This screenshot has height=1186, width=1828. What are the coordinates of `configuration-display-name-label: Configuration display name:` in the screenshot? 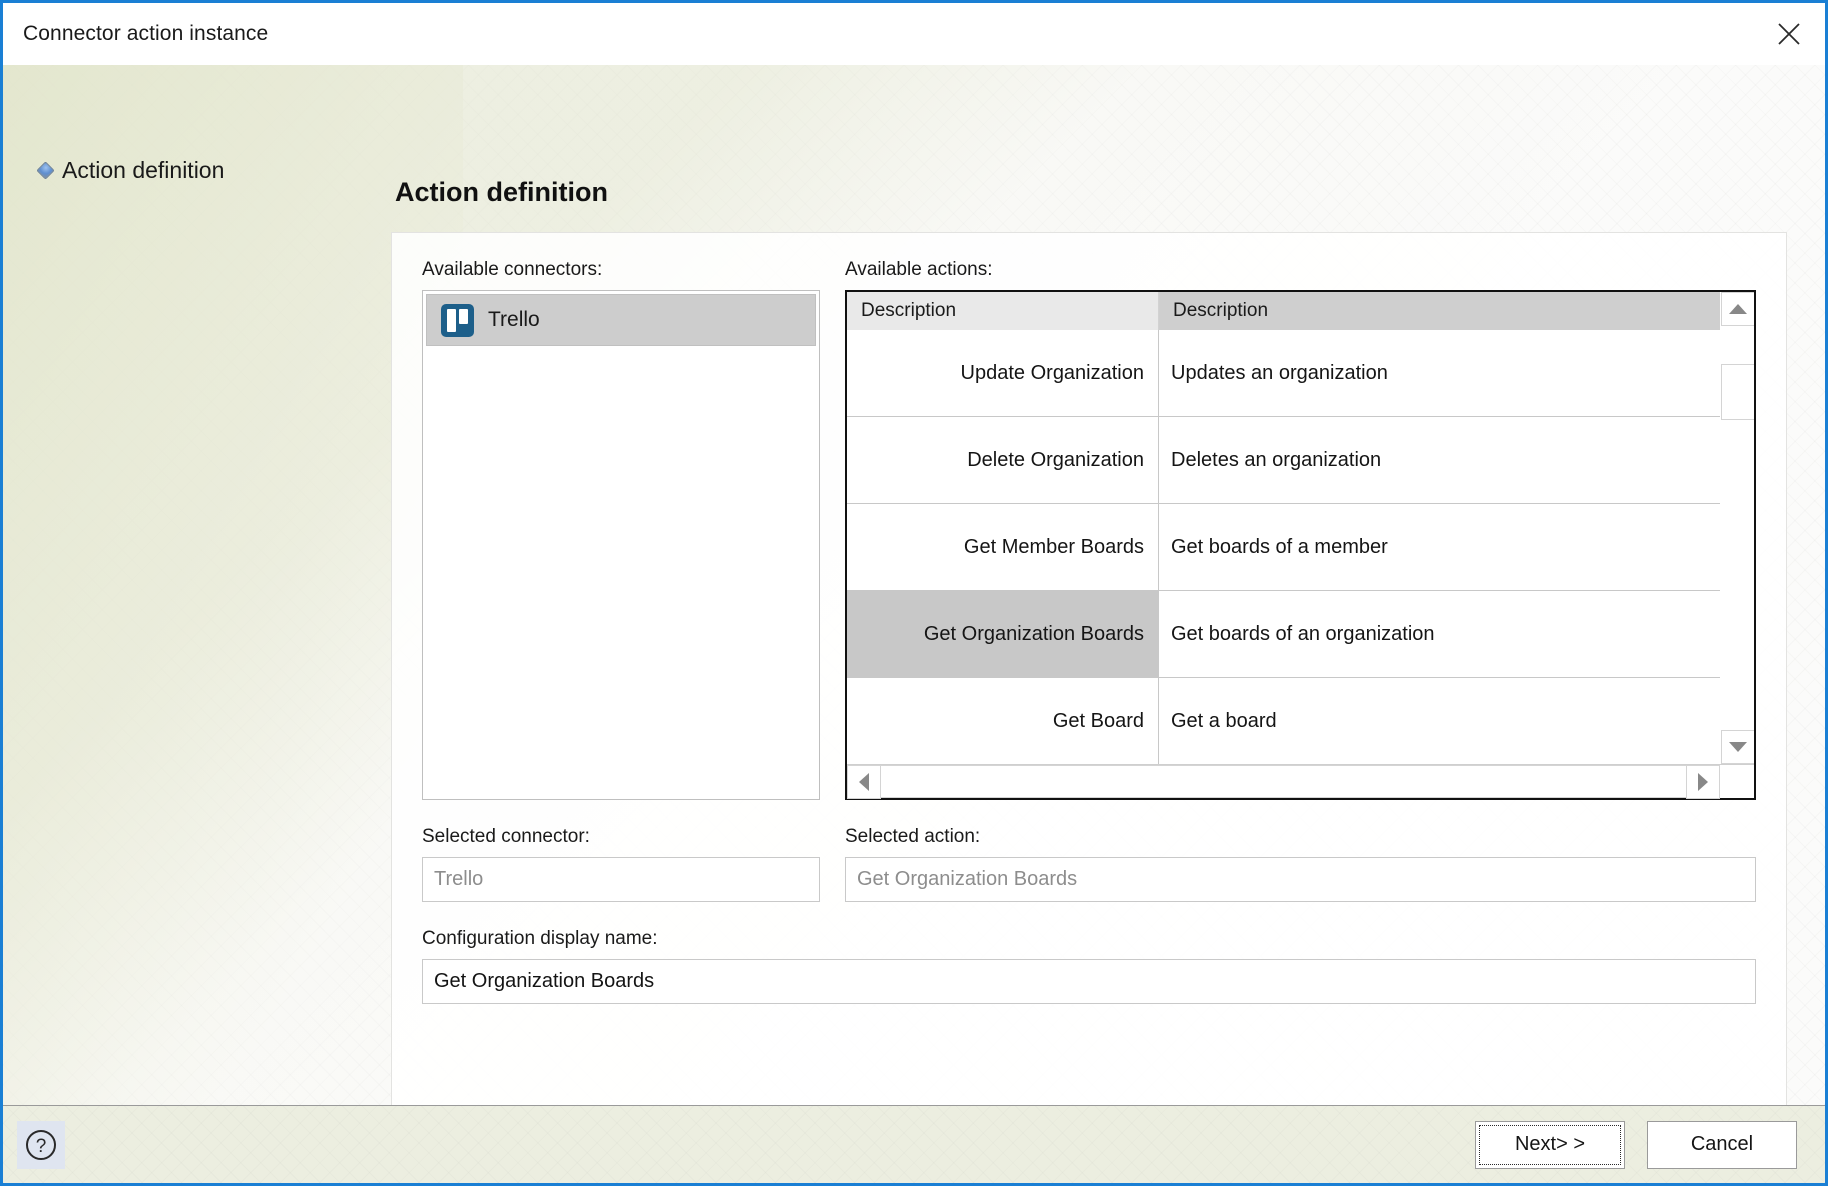 It's located at (540, 938).